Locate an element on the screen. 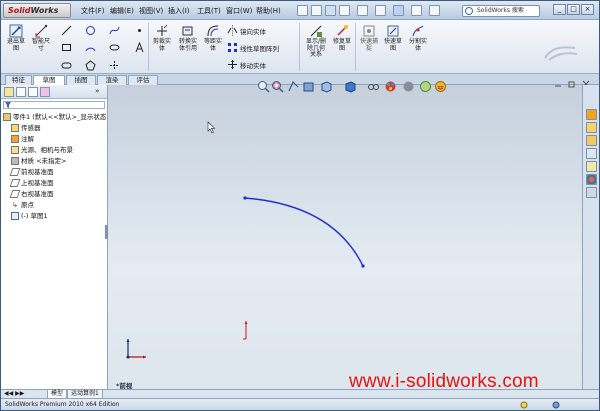 This screenshot has width=600, height=411. arc-start-point is located at coordinates (245, 198).